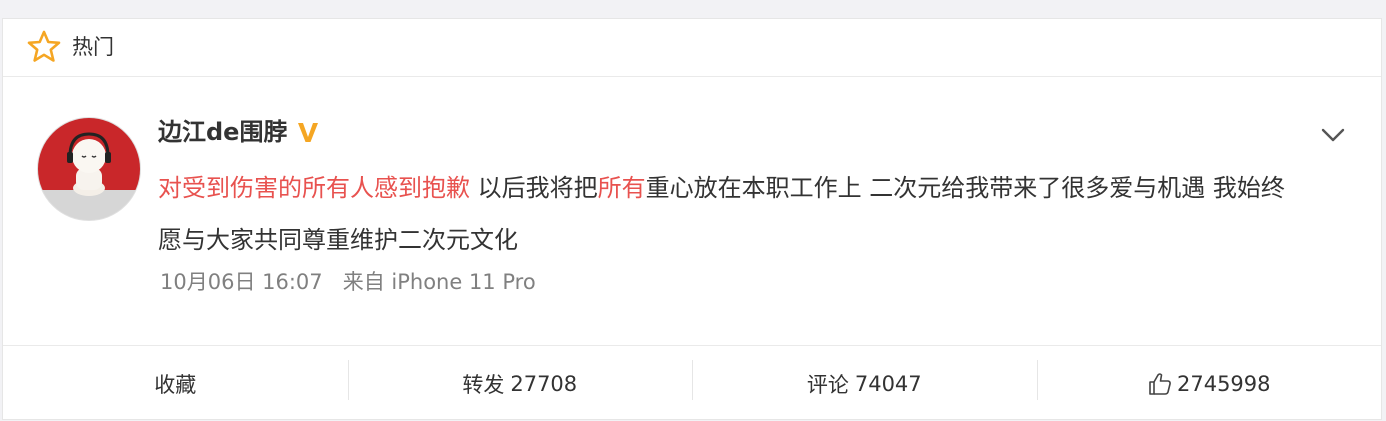 Image resolution: width=1386 pixels, height=421 pixels. I want to click on source-link: iPhone 11 Pro, so click(463, 282).